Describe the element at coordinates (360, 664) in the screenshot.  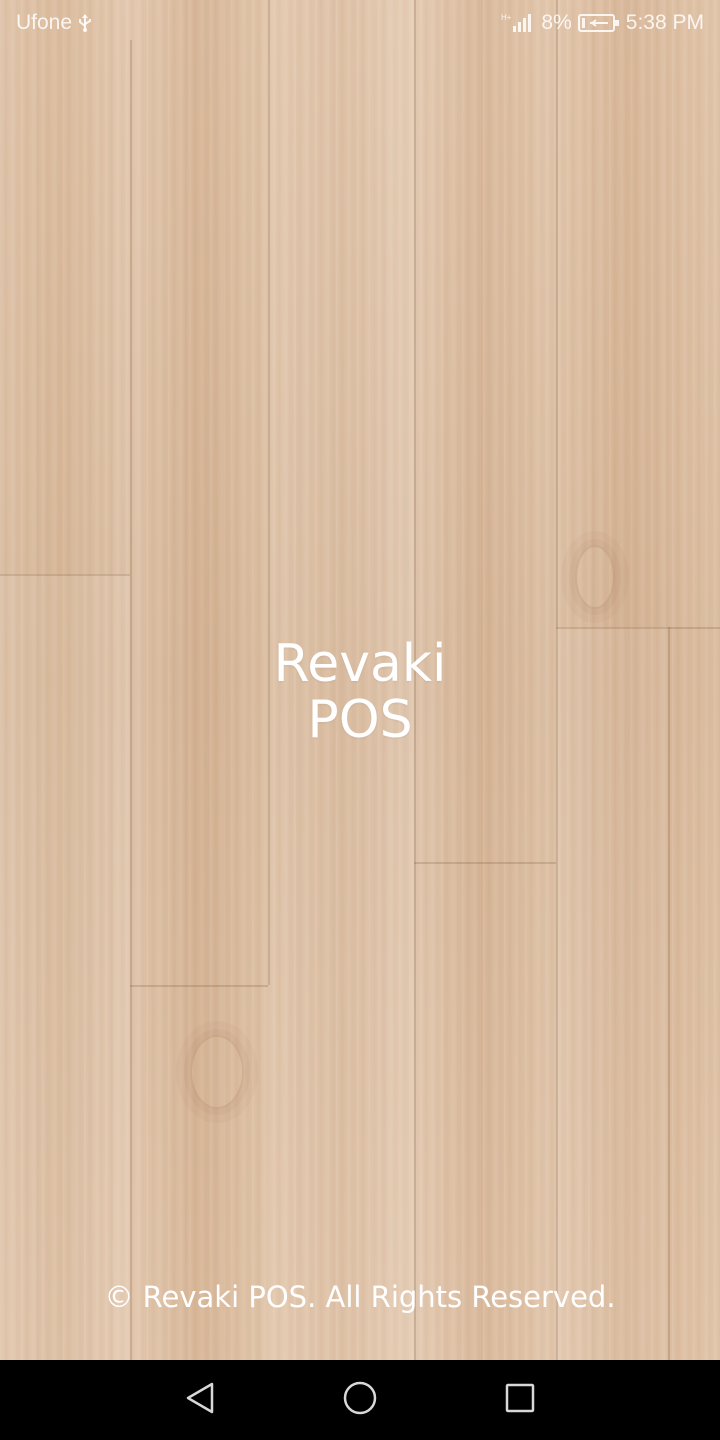
I see `app-title-line1: Revaki` at that location.